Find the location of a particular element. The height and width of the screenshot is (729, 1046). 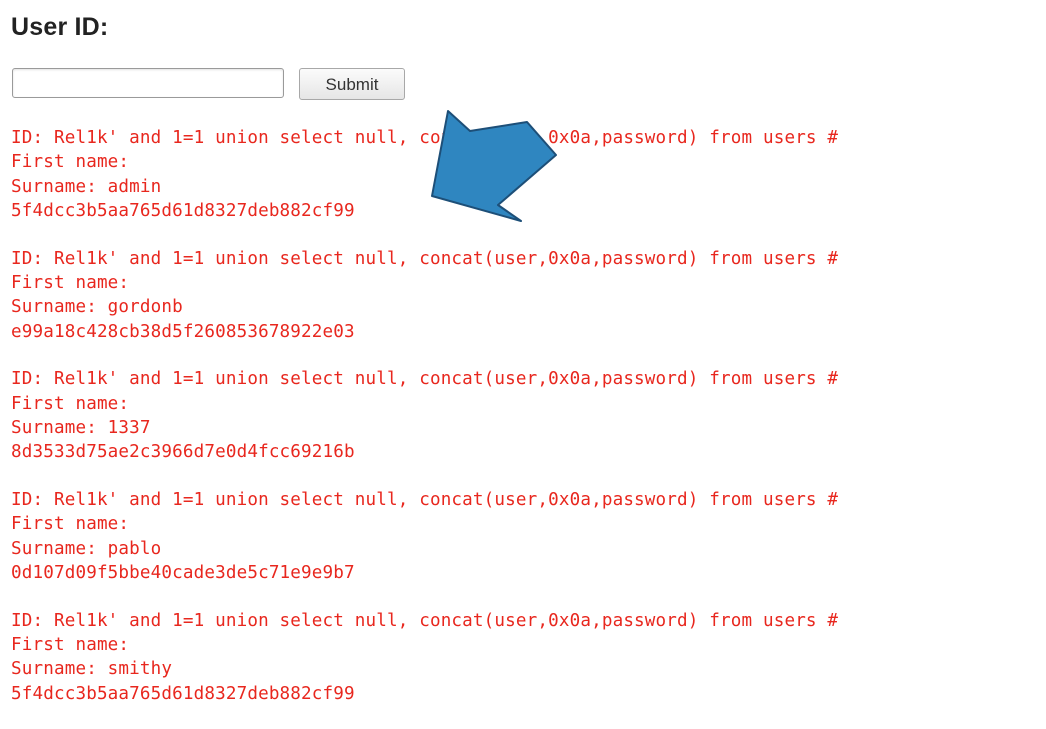

result-password-hash: e99a18c428cb38d5f260853678922e03 is located at coordinates (183, 331).